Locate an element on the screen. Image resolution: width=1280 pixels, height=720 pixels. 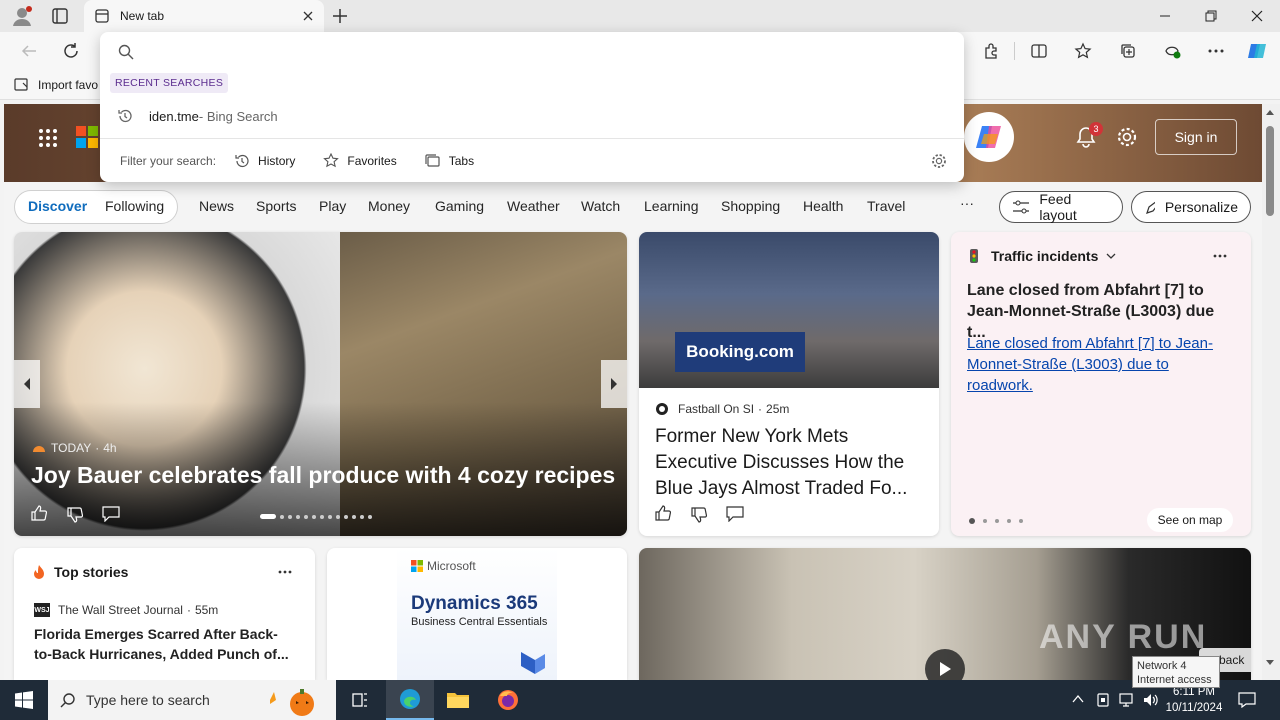
device-icon is located at coordinates (1103, 700).